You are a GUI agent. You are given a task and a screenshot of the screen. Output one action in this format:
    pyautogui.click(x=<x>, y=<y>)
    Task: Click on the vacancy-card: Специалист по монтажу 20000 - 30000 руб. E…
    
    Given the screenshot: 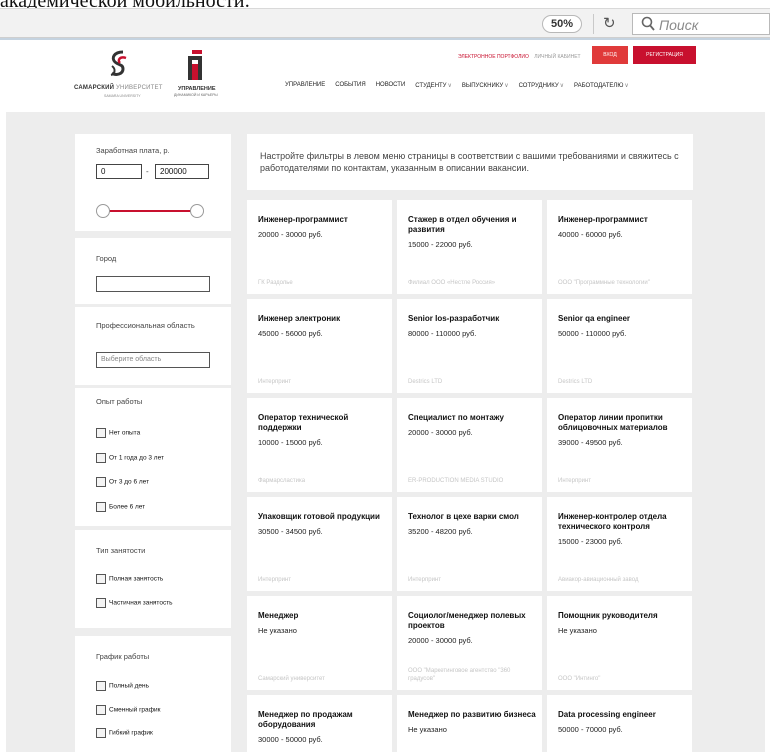 What is the action you would take?
    pyautogui.click(x=469, y=445)
    